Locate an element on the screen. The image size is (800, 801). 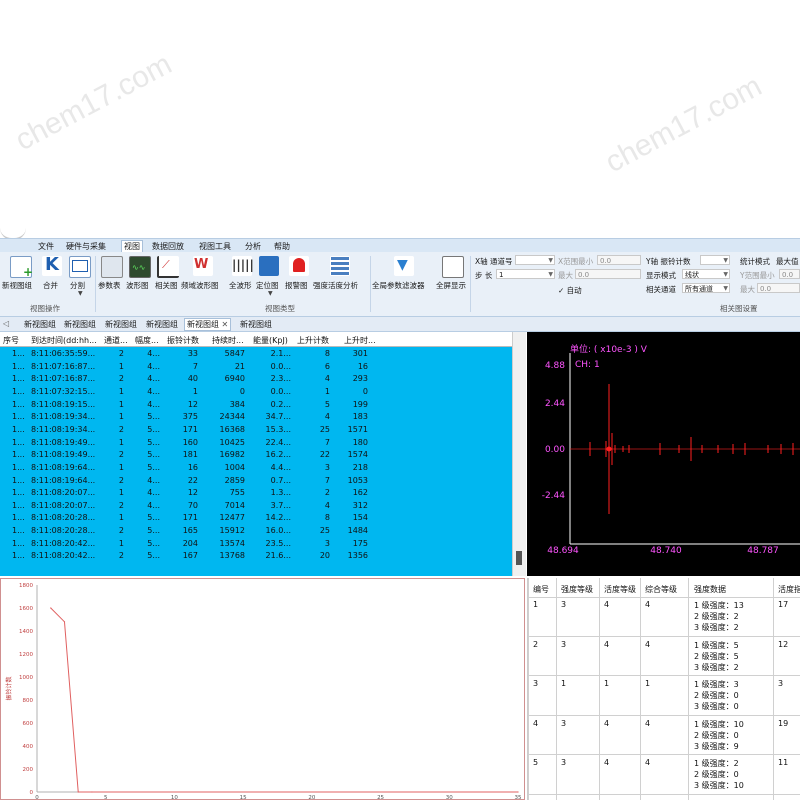
full-wave-button: 全波形 is located at coordinates (240, 285).